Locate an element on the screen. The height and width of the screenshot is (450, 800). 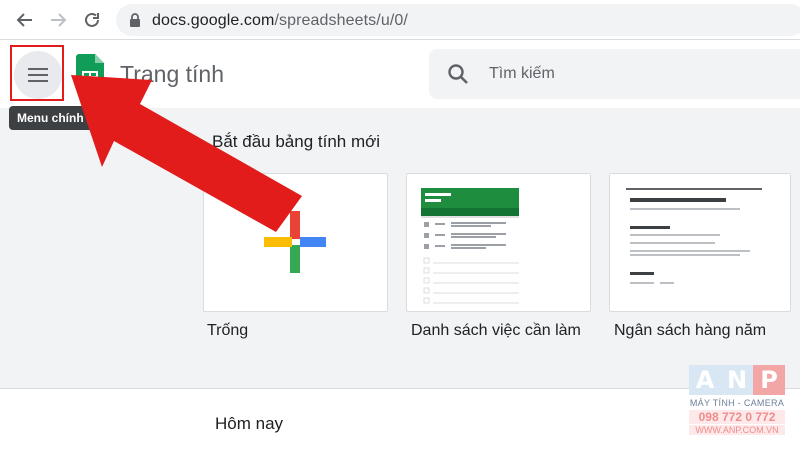
template-blank-card is located at coordinates (295, 242).